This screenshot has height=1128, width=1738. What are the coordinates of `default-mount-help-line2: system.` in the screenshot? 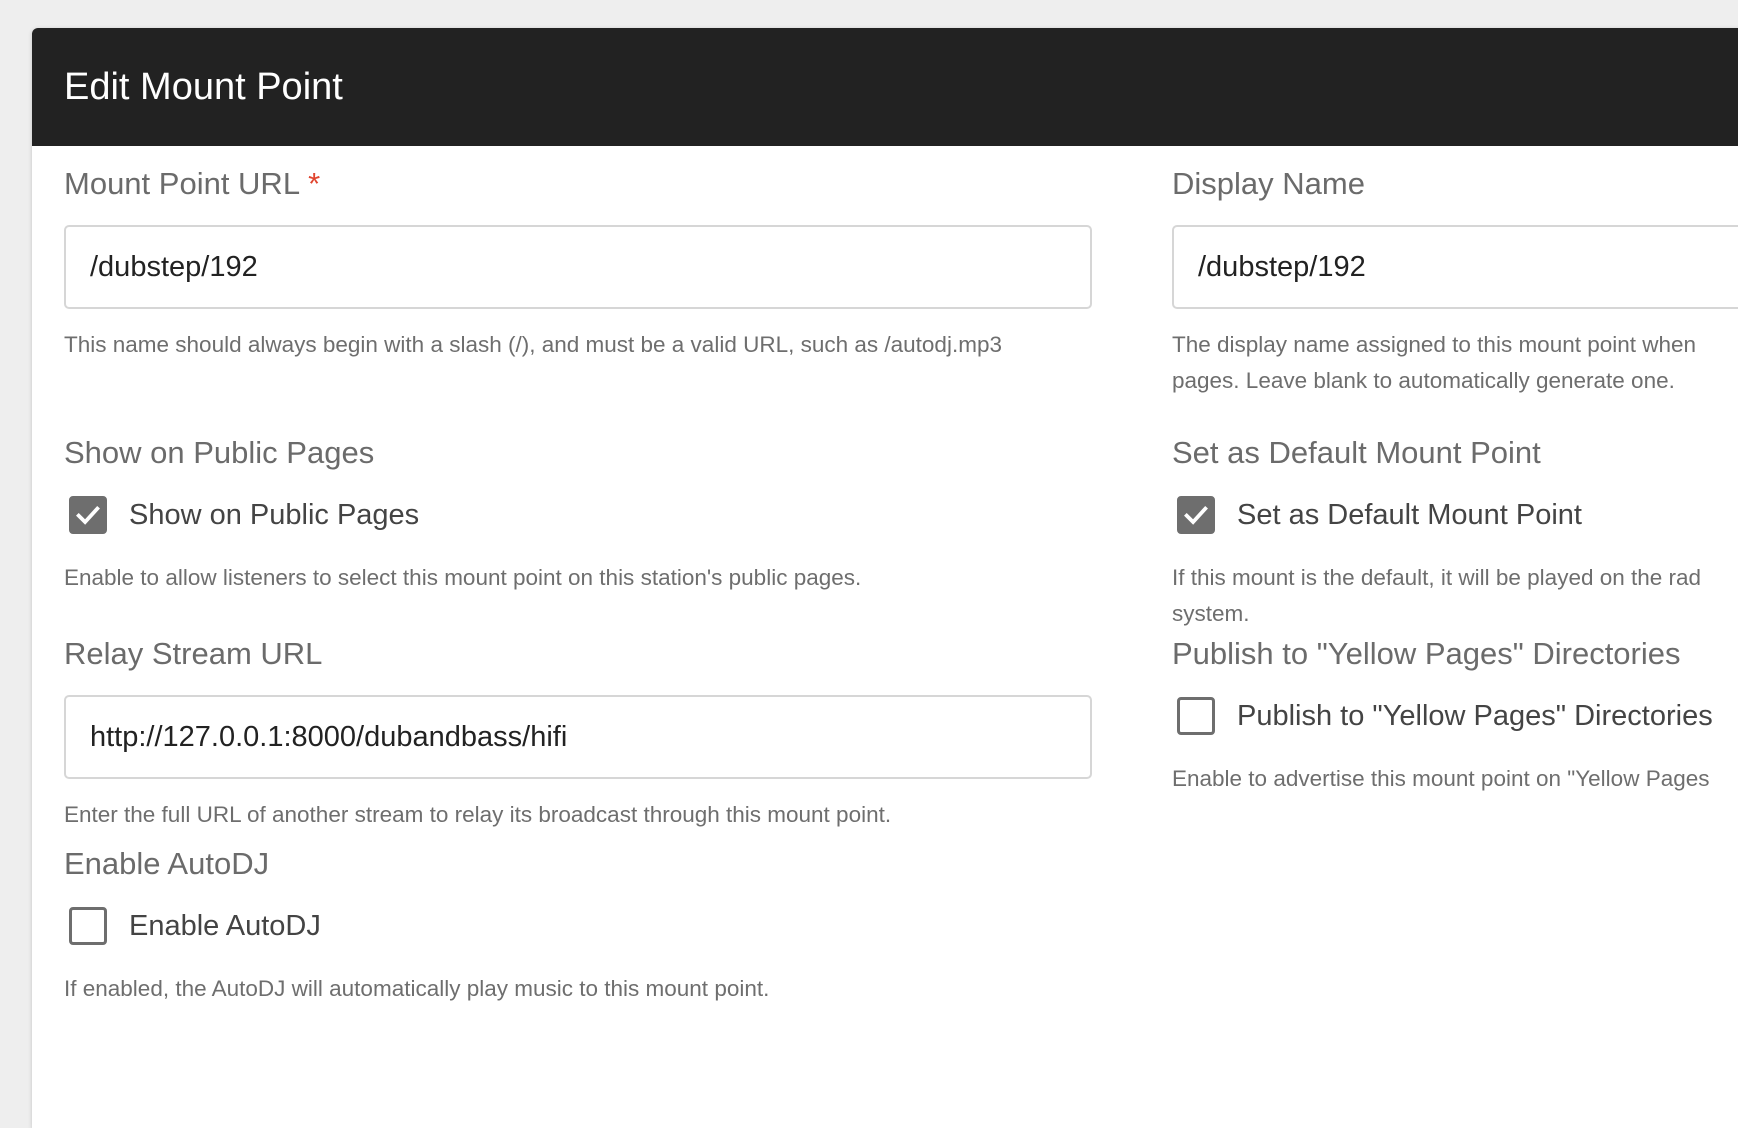 It's located at (1211, 613).